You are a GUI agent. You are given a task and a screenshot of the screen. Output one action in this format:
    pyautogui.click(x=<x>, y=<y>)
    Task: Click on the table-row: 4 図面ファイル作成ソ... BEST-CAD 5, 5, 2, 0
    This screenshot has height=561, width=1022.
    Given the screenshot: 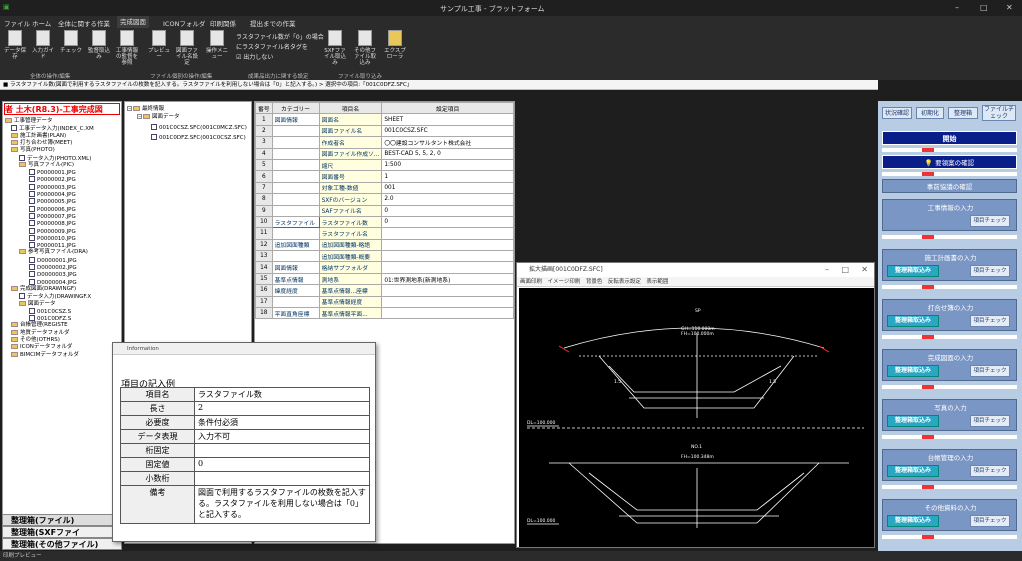 What is the action you would take?
    pyautogui.click(x=384, y=153)
    